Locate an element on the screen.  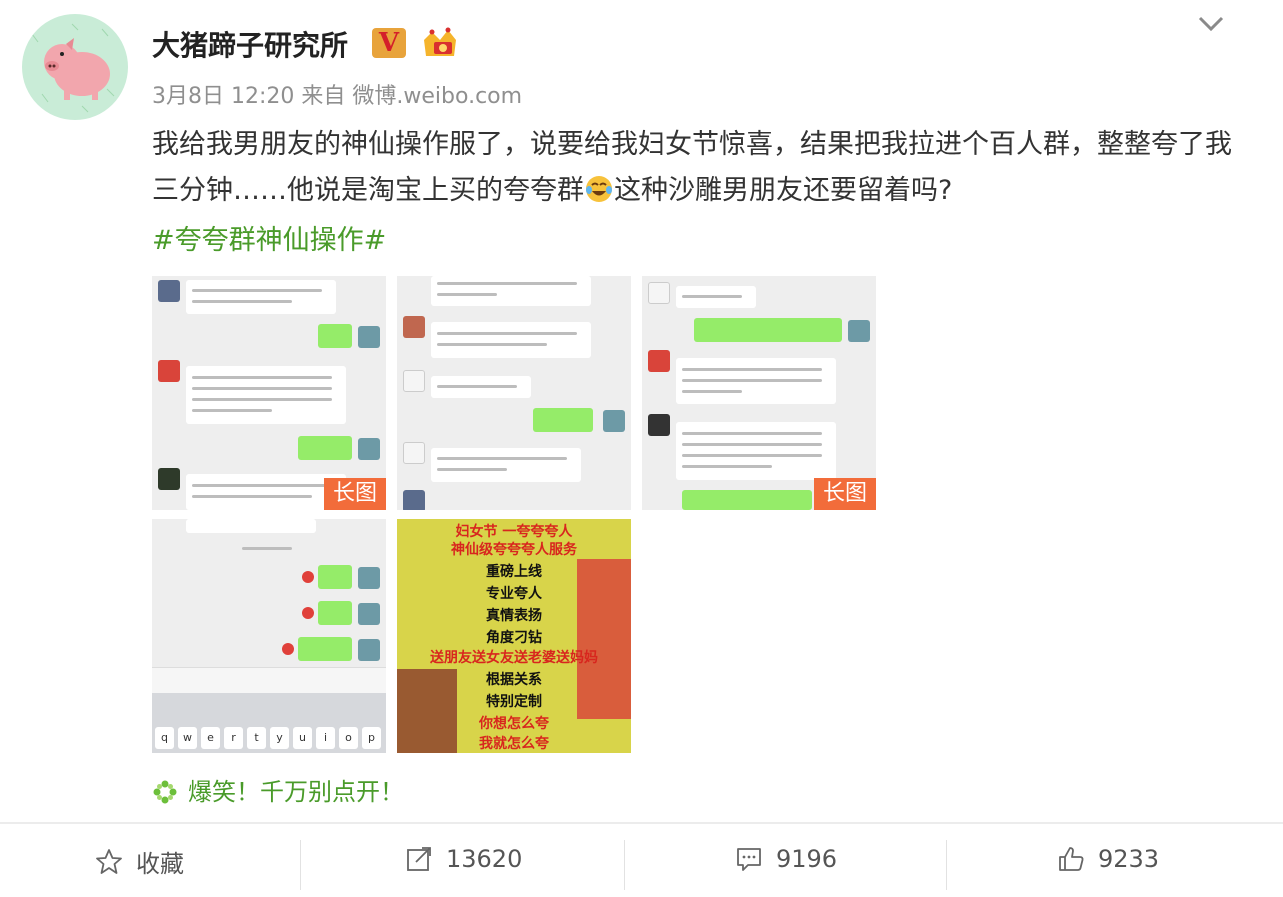
flower-icon is located at coordinates (165, 792).